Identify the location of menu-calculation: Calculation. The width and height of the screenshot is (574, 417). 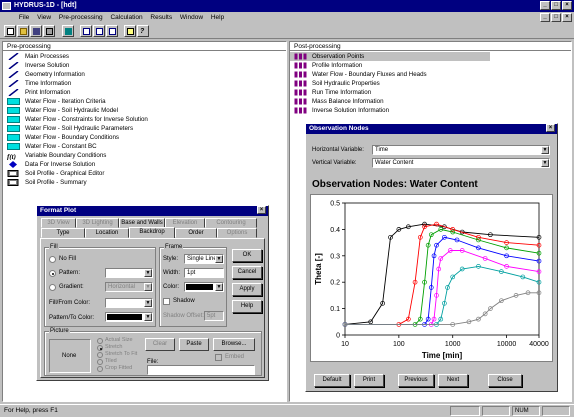
(126, 17).